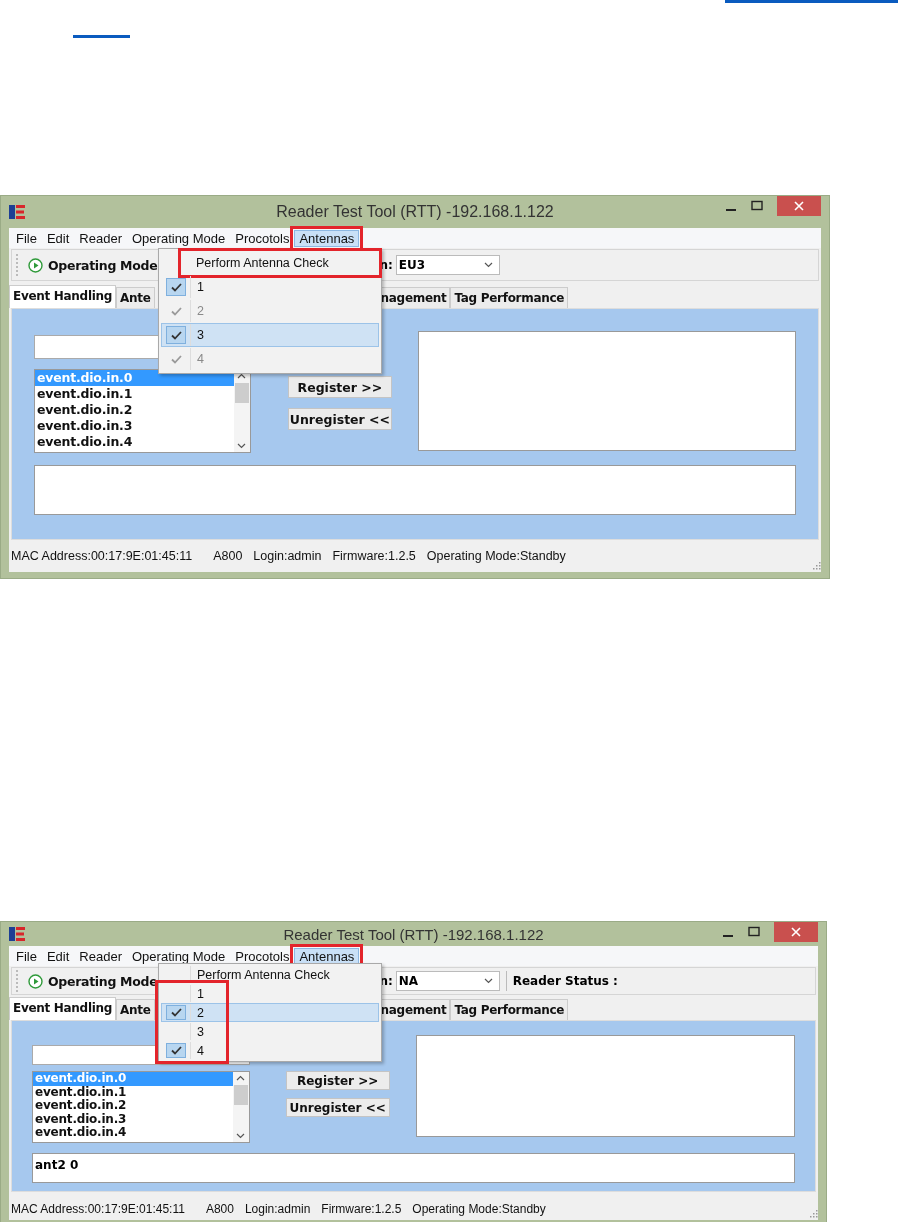 This screenshot has height=1222, width=898. I want to click on menu-item: 4, so click(270, 1050).